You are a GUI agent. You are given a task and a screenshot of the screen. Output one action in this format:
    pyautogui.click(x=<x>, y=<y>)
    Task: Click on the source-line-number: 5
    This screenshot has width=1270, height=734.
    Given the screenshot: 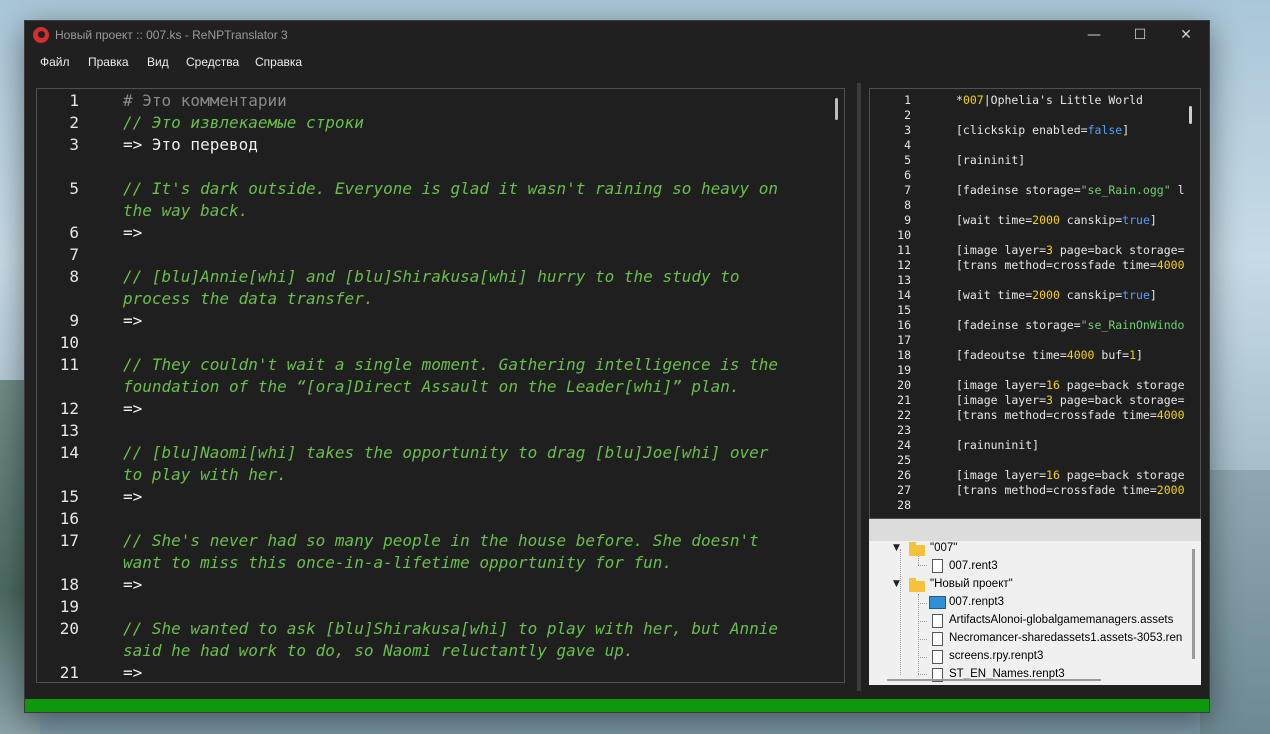 What is the action you would take?
    pyautogui.click(x=907, y=160)
    